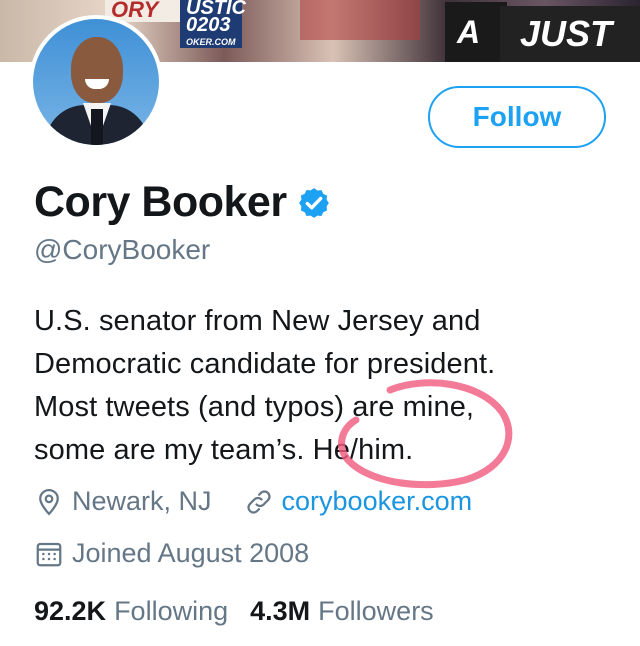  What do you see at coordinates (280, 611) in the screenshot?
I see `followers-count: 4.3M` at bounding box center [280, 611].